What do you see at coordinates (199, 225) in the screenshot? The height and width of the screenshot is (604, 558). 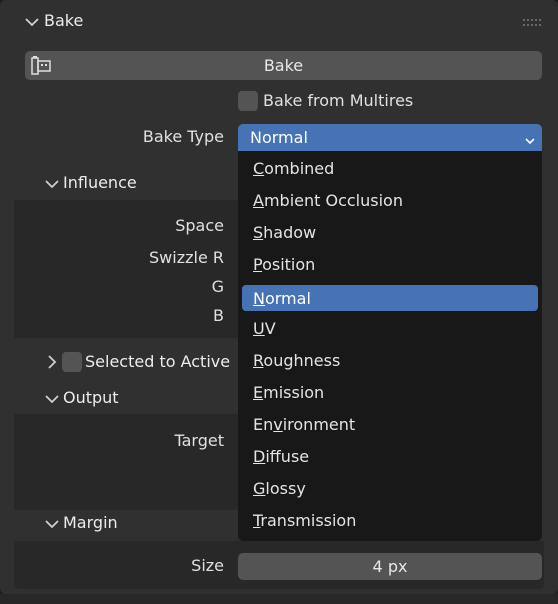 I see `space-label: Space` at bounding box center [199, 225].